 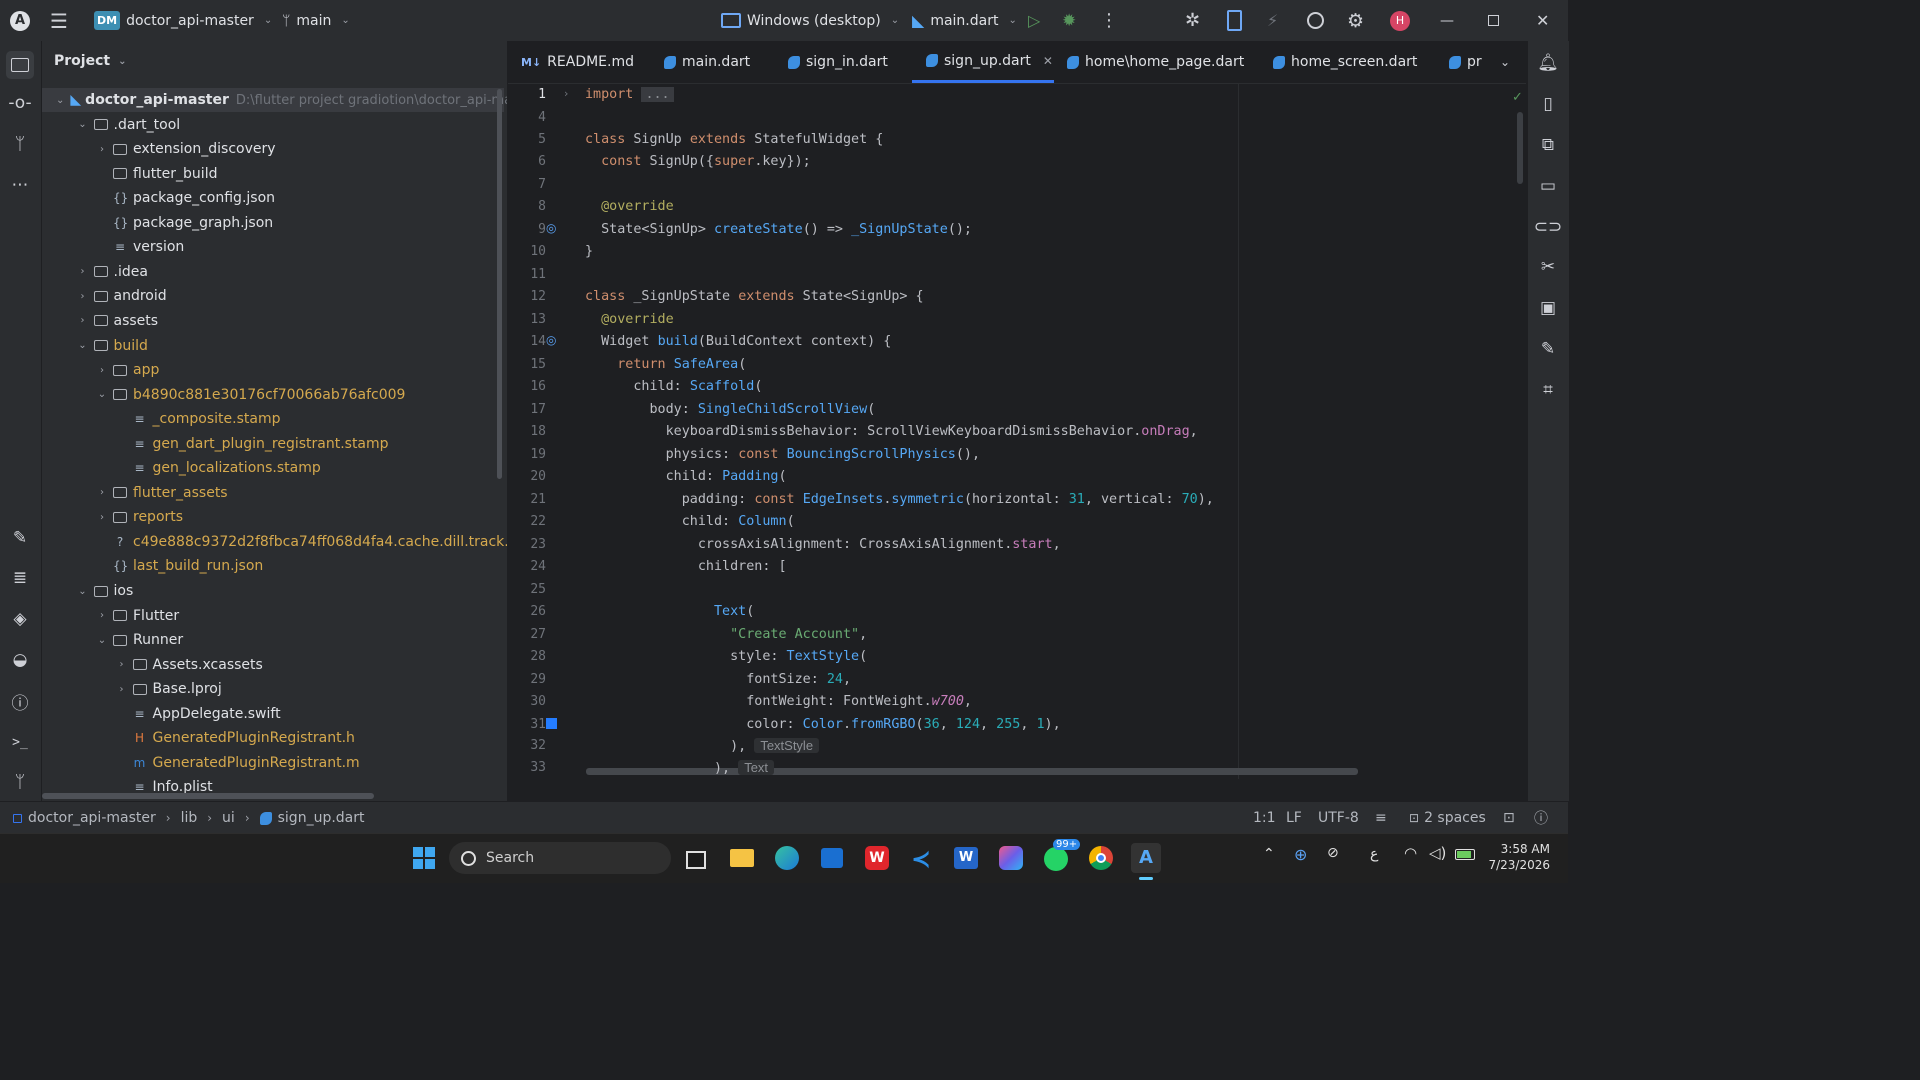 I want to click on project-tool-button, so click(x=20, y=65).